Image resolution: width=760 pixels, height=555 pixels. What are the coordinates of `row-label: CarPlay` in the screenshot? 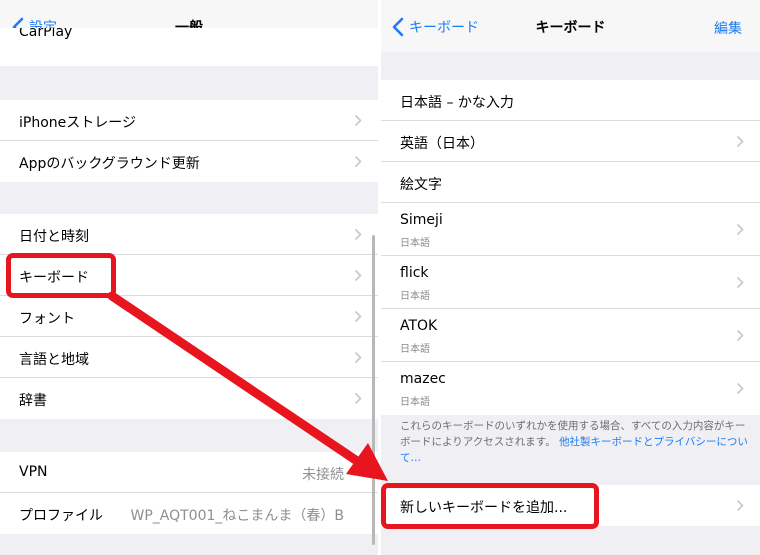 It's located at (46, 34).